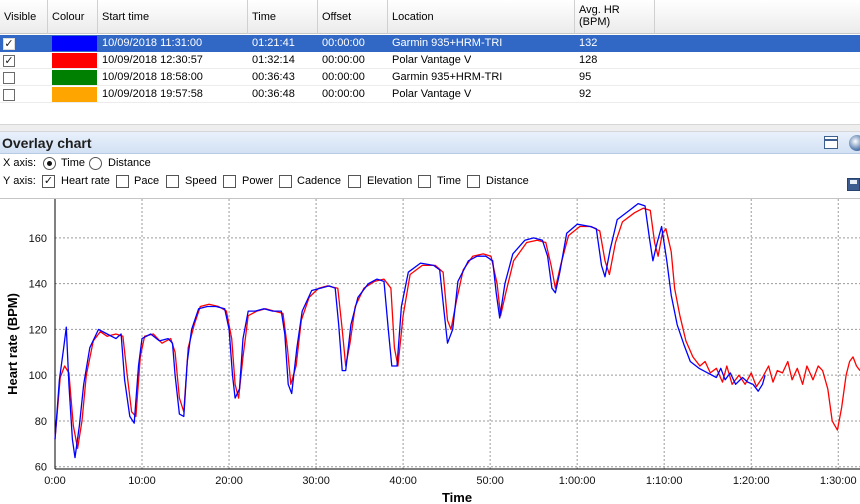 The image size is (860, 504). I want to click on avg-hr-header-line1: Avg. HR, so click(599, 10).